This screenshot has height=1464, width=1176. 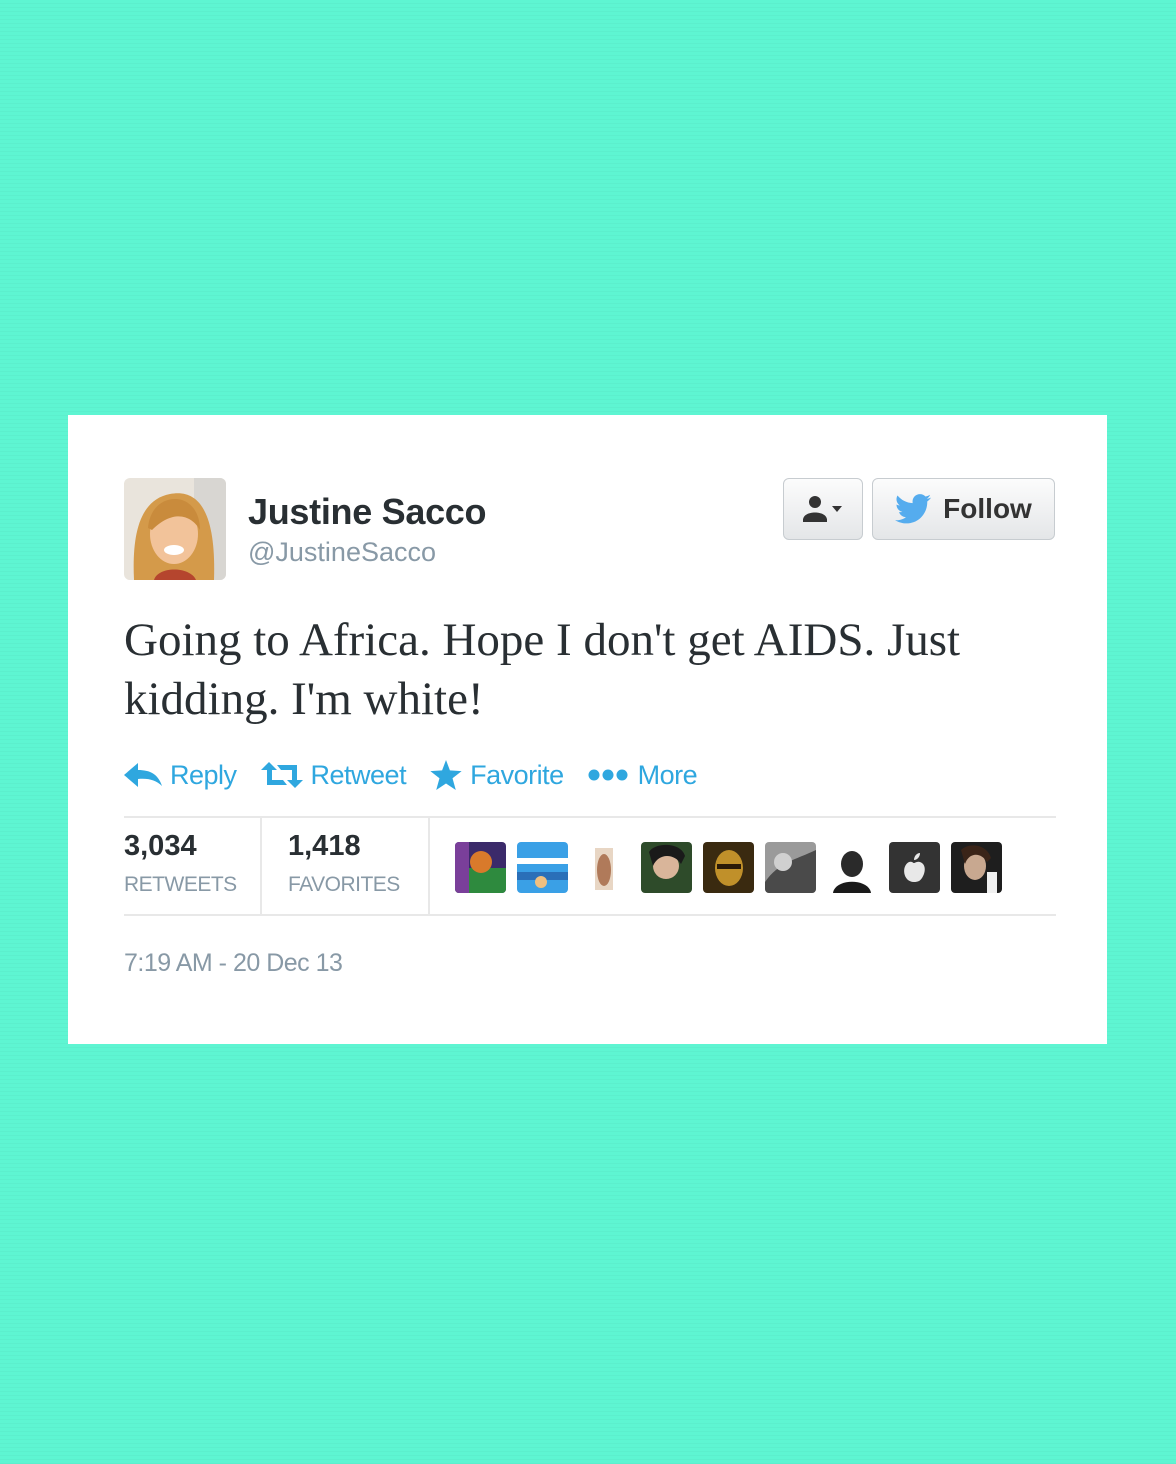 I want to click on favoriters-list, so click(x=734, y=867).